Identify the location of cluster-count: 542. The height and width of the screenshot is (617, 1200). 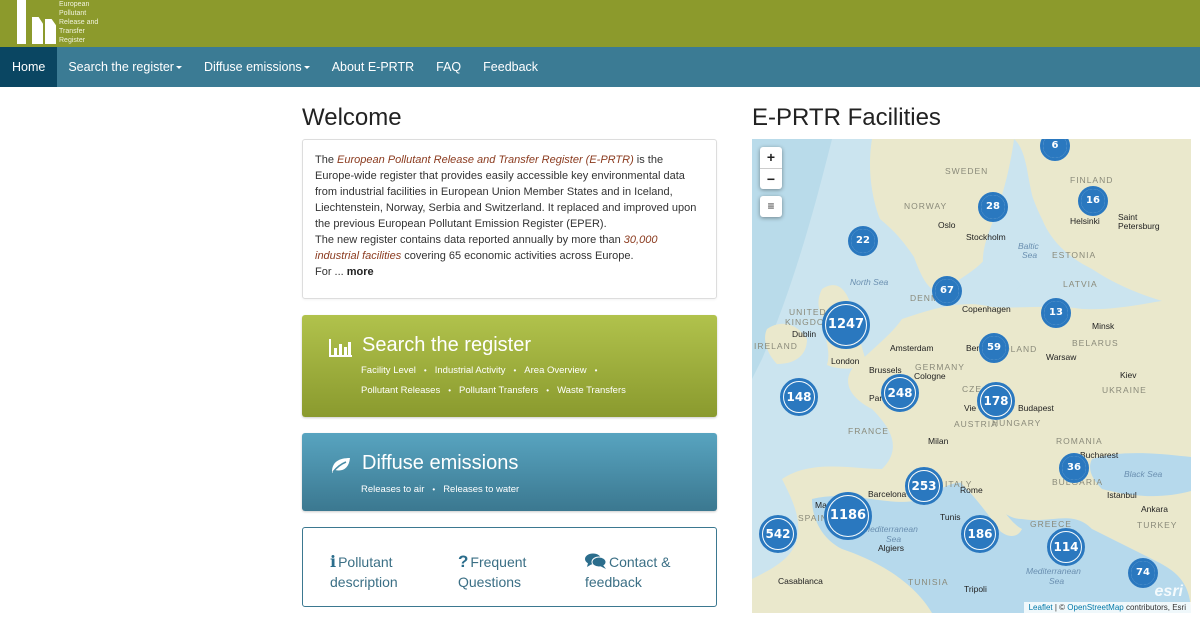
(778, 534).